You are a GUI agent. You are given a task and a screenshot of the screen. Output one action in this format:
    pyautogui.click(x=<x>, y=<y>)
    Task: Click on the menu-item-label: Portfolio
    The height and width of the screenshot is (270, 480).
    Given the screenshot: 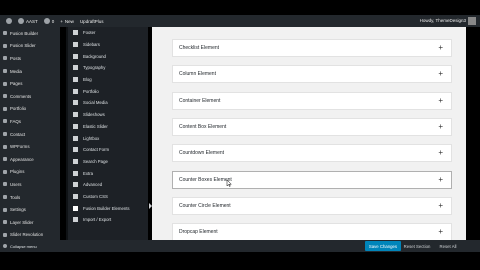 What is the action you would take?
    pyautogui.click(x=18, y=109)
    